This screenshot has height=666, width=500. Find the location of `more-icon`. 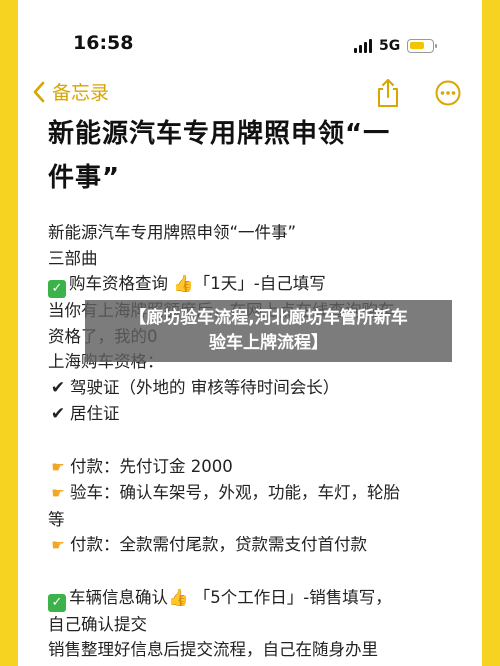

more-icon is located at coordinates (448, 95).